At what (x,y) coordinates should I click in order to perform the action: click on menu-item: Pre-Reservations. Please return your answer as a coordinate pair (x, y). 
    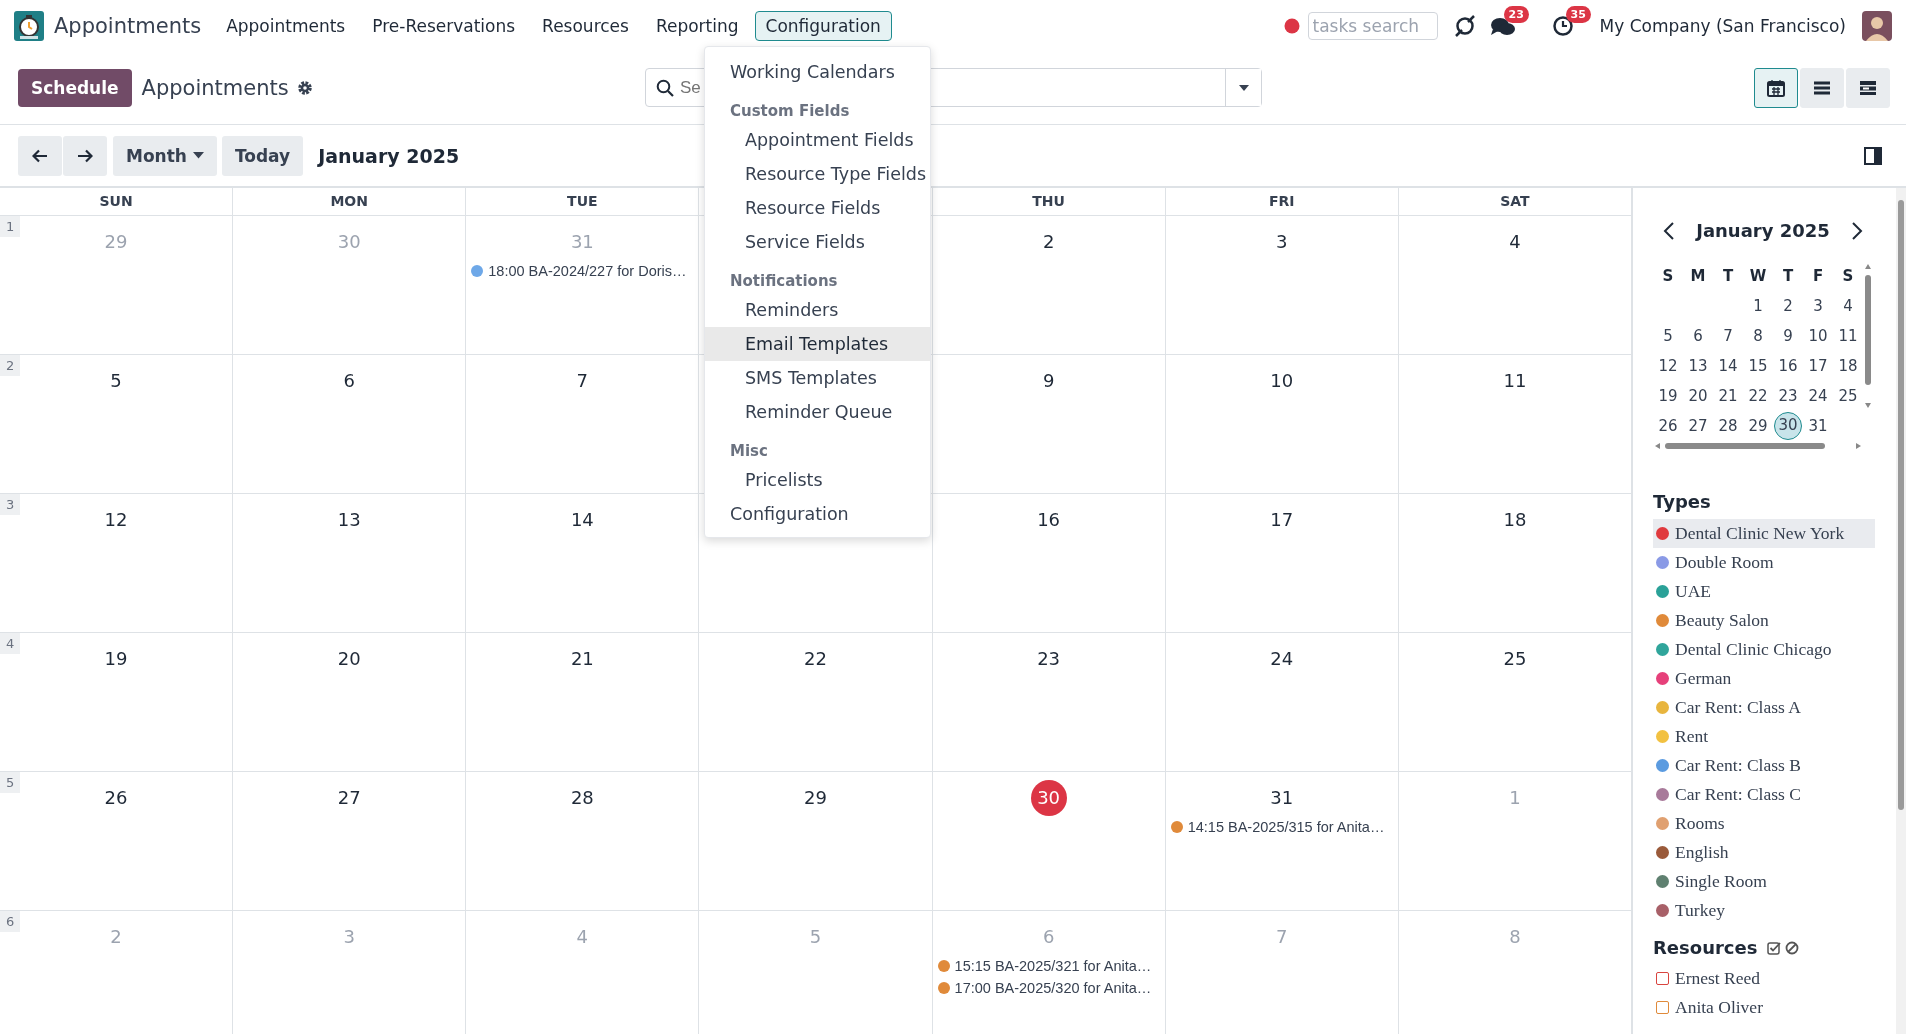
    Looking at the image, I should click on (444, 25).